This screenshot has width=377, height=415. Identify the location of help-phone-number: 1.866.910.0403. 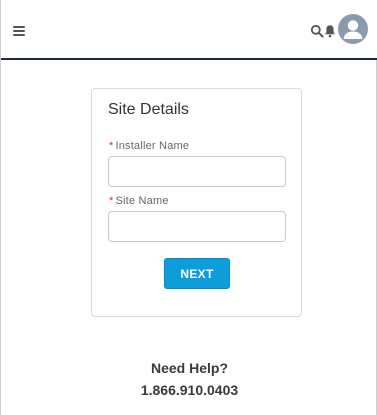
(189, 390).